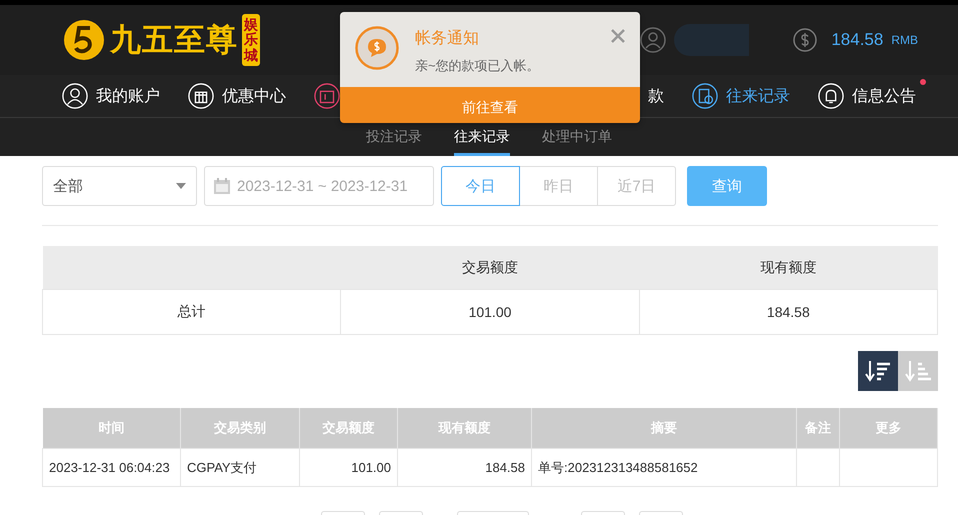 The image size is (958, 515). What do you see at coordinates (111, 467) in the screenshot?
I see `table-cell: 2023-12-31 06:04:23` at bounding box center [111, 467].